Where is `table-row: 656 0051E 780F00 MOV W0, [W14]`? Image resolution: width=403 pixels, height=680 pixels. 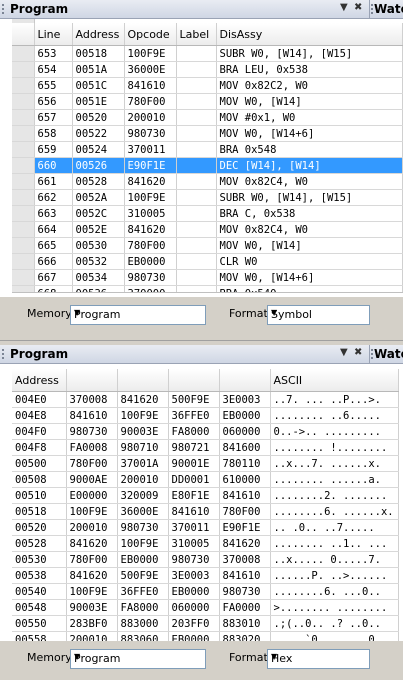 table-row: 656 0051E 780F00 MOV W0, [W14] is located at coordinates (207, 101).